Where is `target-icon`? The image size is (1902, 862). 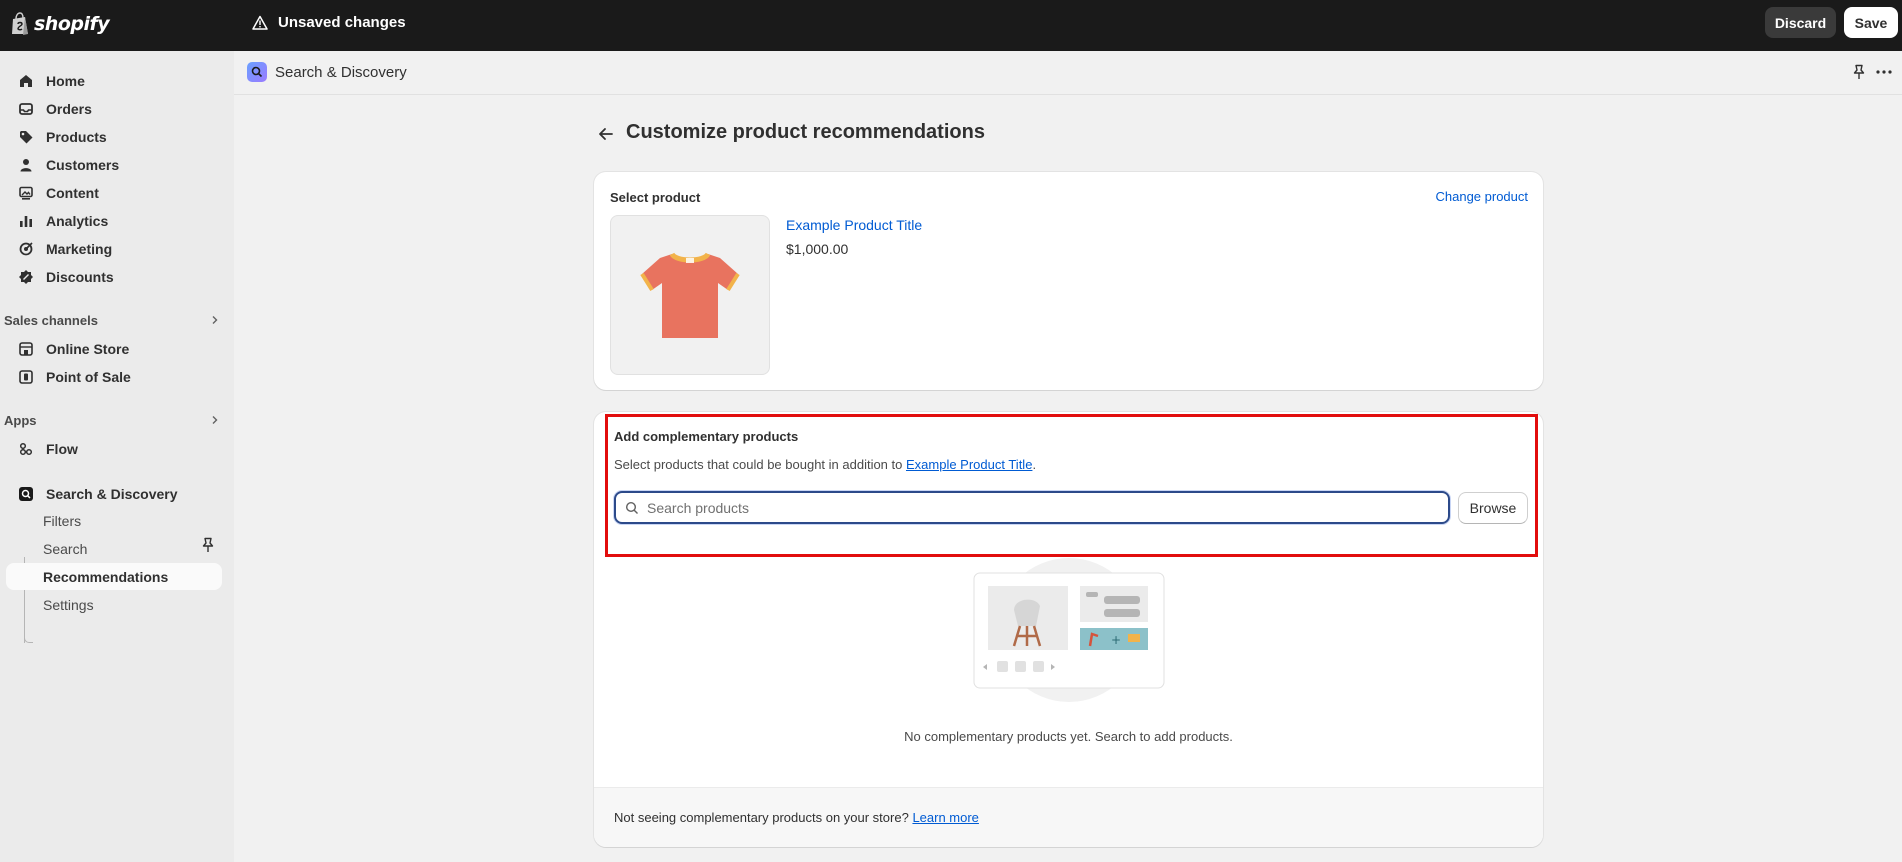
target-icon is located at coordinates (26, 249).